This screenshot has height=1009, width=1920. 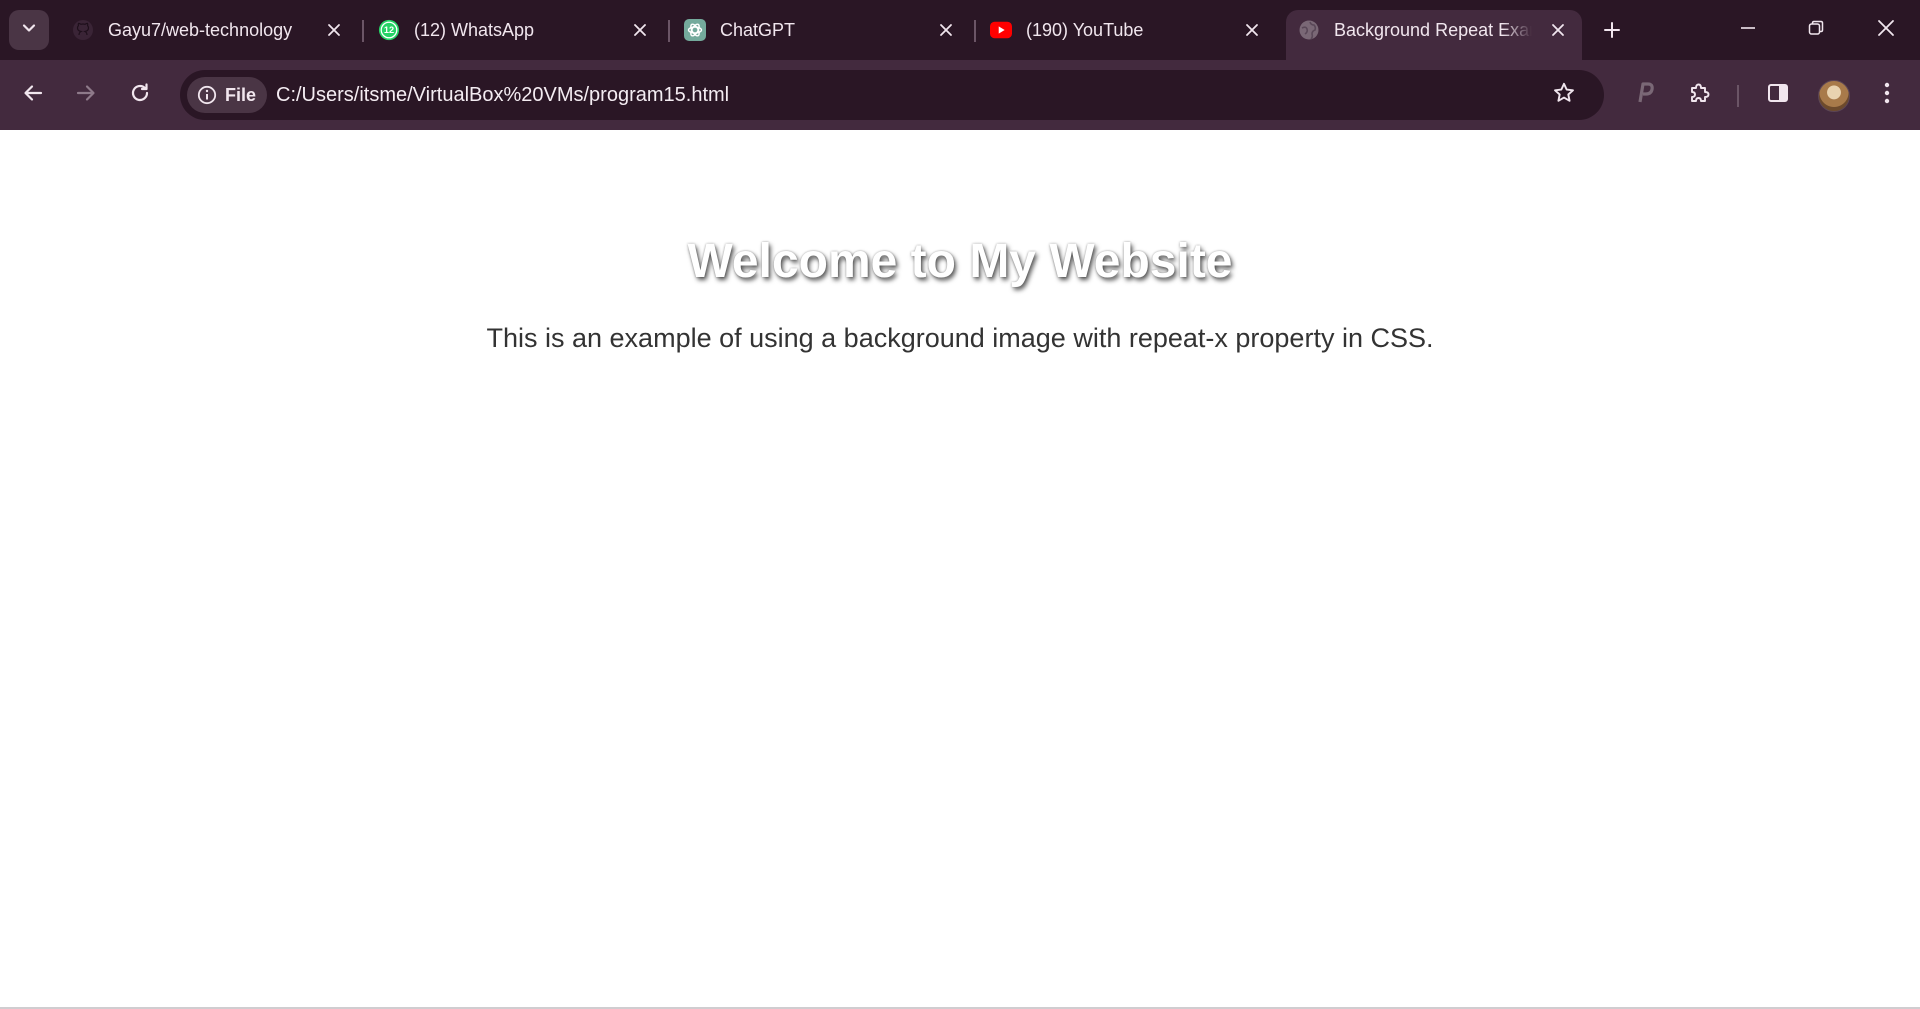 I want to click on tab-title: Background Repeat Example, so click(x=1433, y=30).